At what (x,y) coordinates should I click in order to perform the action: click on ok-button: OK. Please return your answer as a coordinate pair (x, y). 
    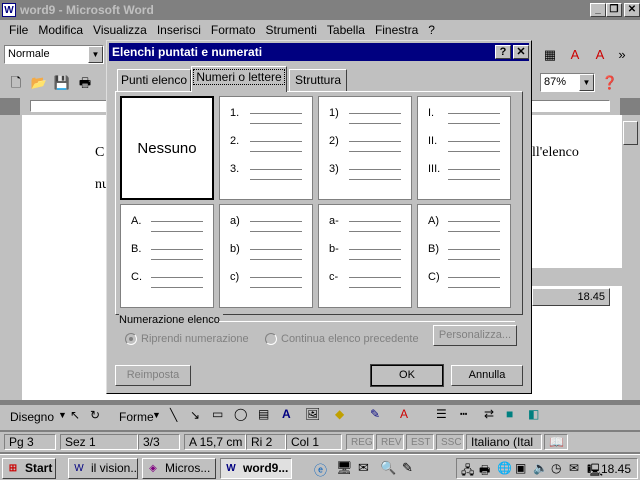
    Looking at the image, I should click on (407, 375).